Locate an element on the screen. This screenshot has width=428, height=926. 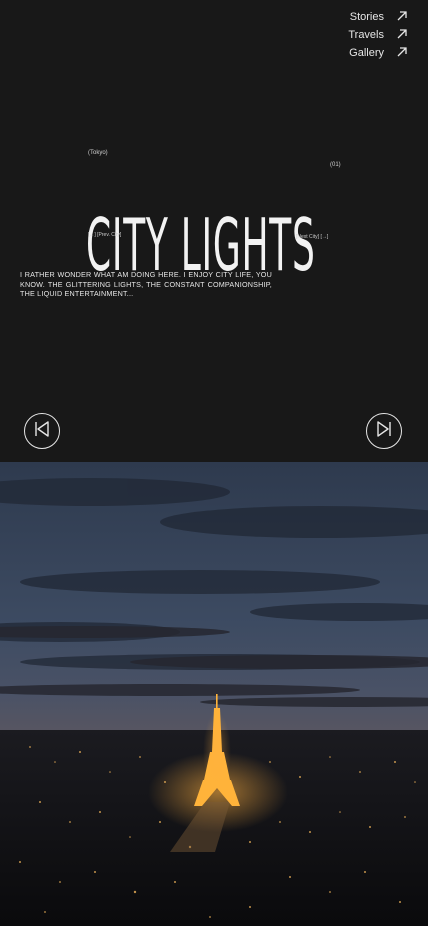
previous-button is located at coordinates (42, 431).